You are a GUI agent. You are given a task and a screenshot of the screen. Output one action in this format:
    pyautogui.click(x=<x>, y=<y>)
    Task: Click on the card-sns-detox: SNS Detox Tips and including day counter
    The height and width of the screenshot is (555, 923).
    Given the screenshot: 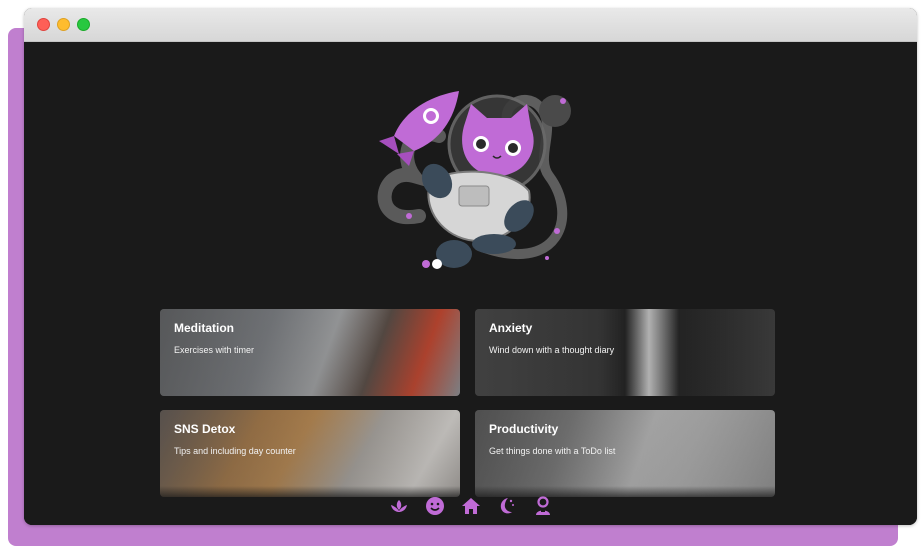 What is the action you would take?
    pyautogui.click(x=310, y=453)
    